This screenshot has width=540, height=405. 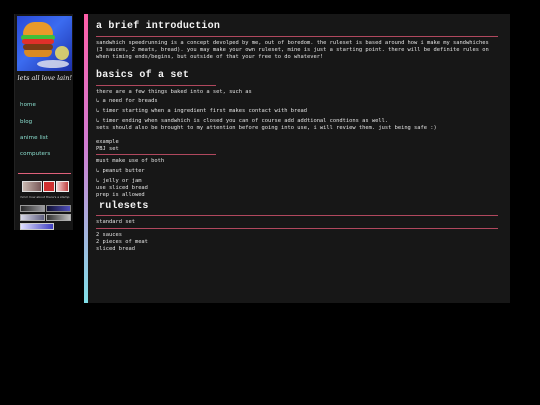 I want to click on nav-home-link: home, so click(x=28, y=105).